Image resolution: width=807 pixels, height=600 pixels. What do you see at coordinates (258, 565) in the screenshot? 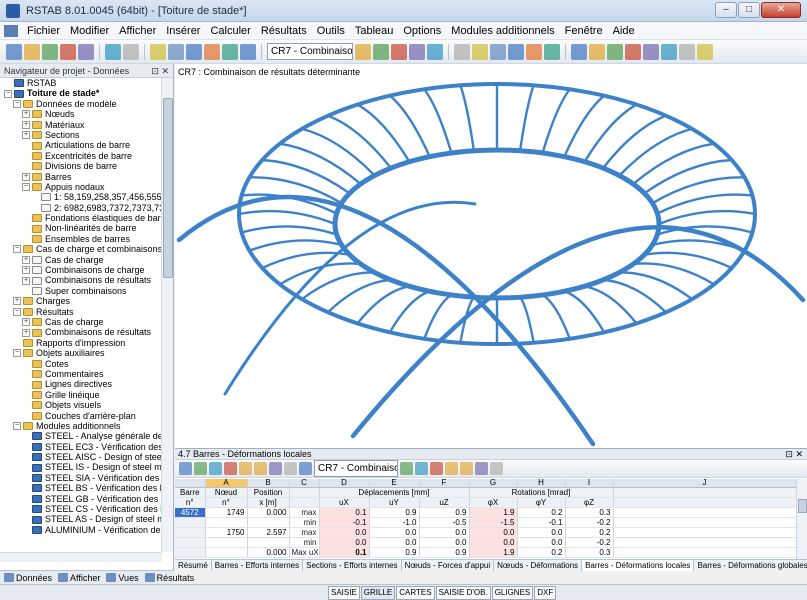
I see `table-tab: Barres - Efforts internes` at bounding box center [258, 565].